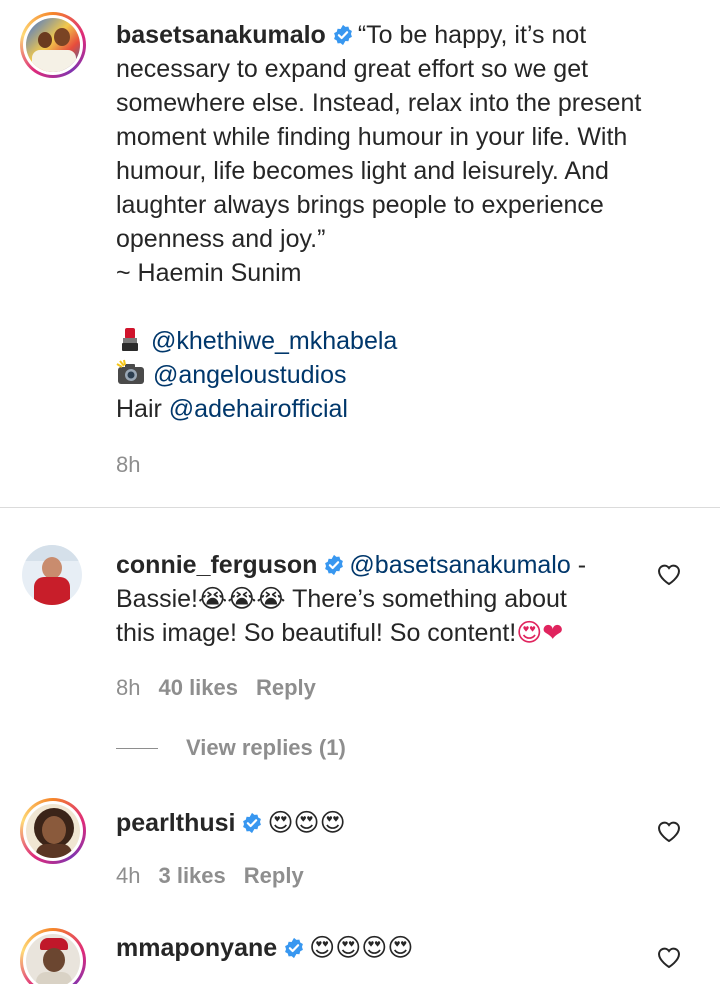  What do you see at coordinates (139, 409) in the screenshot?
I see `credit-hair-label: Hair` at bounding box center [139, 409].